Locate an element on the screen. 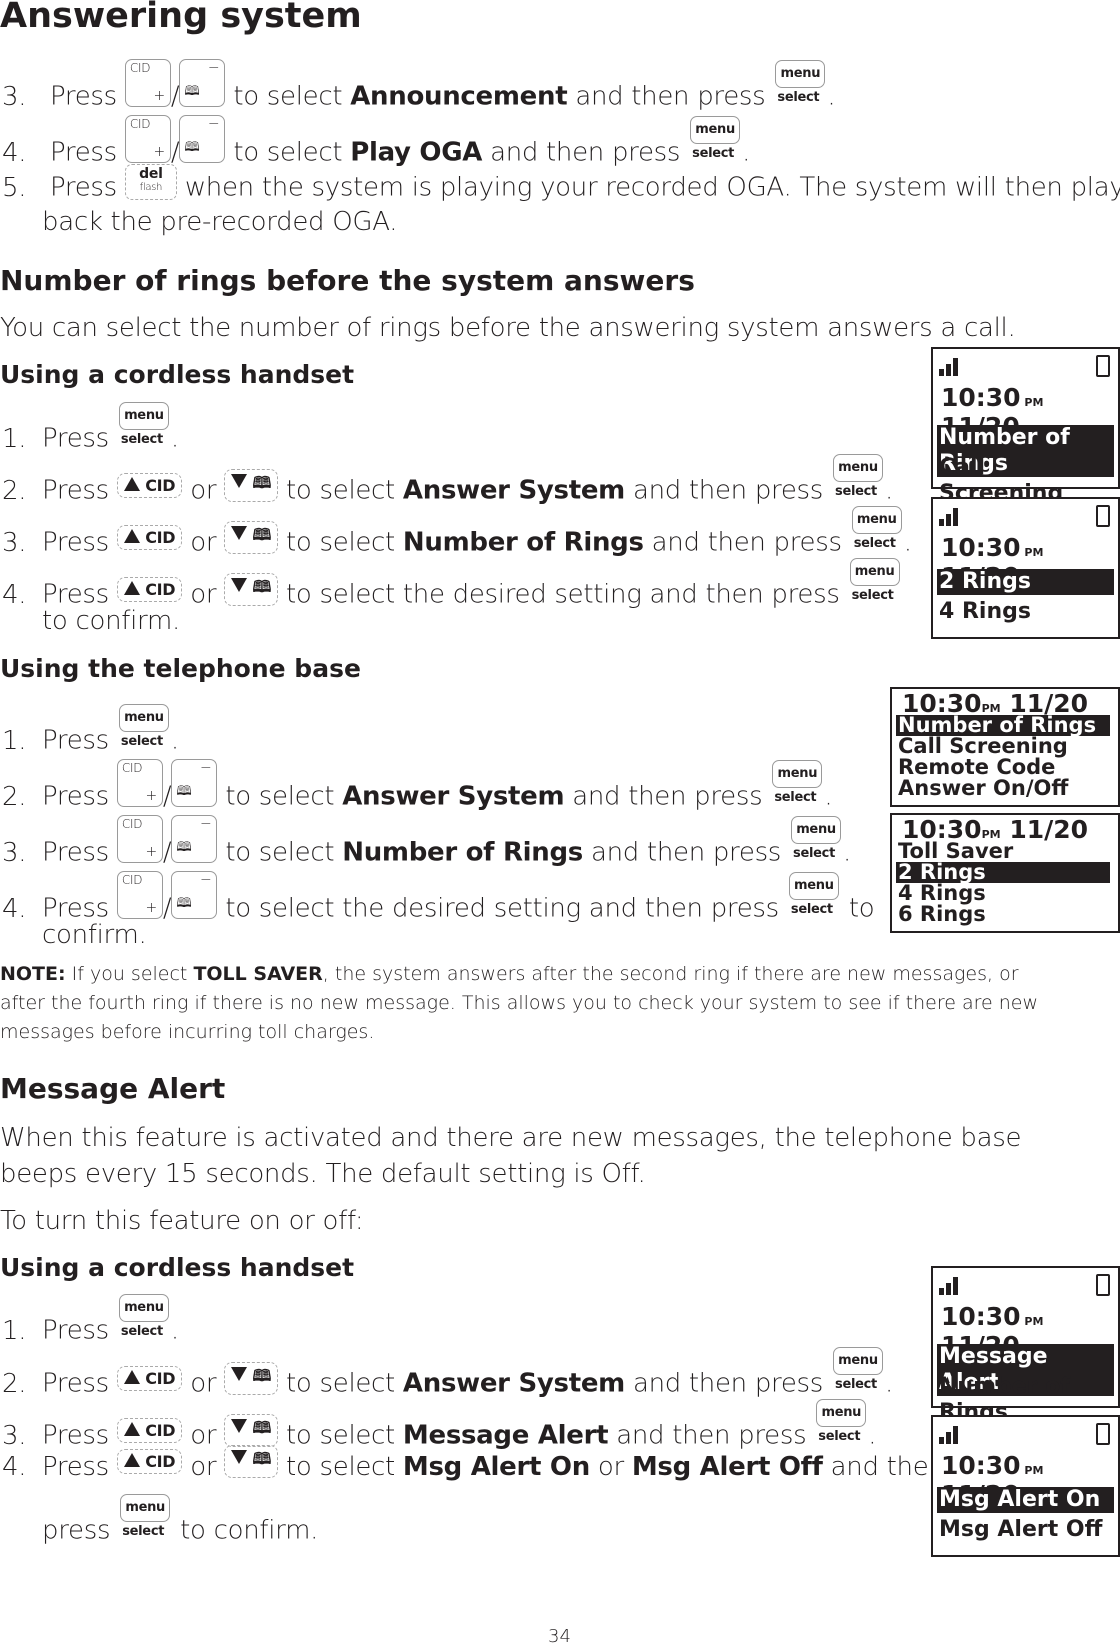  subheading-alert-handset: Using a cordless handset is located at coordinates (177, 1267).